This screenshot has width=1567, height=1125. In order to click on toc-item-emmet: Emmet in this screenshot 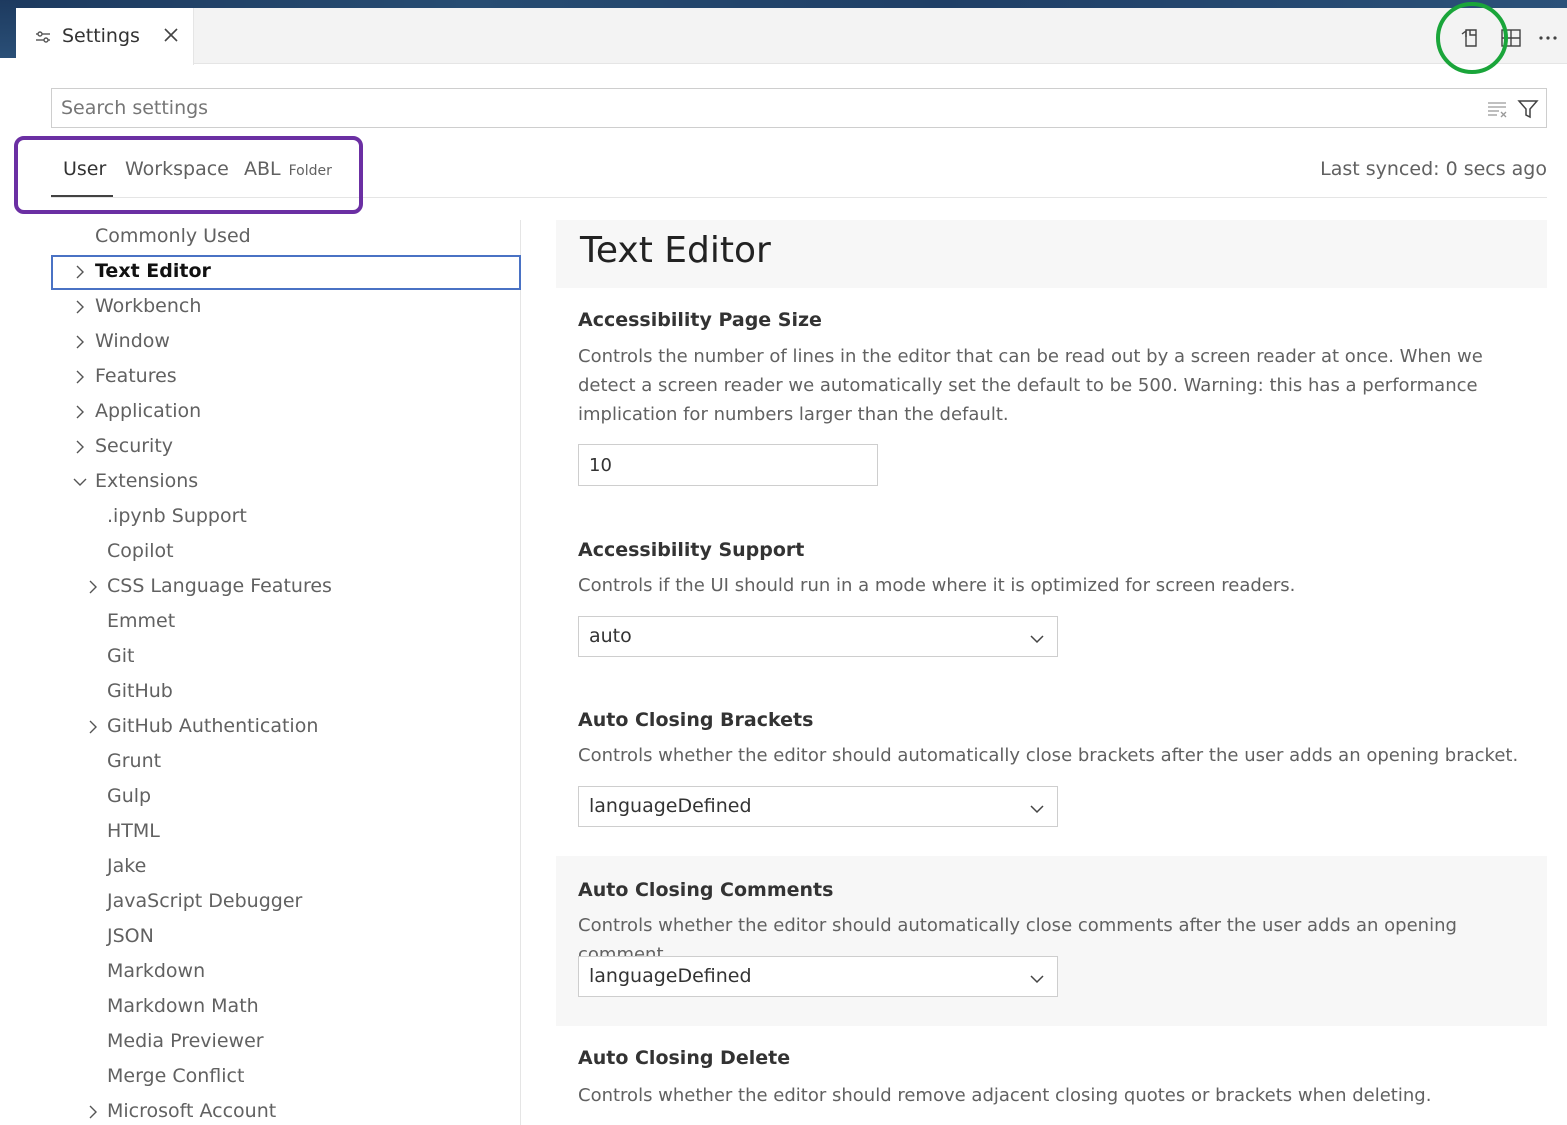, I will do `click(286, 622)`.